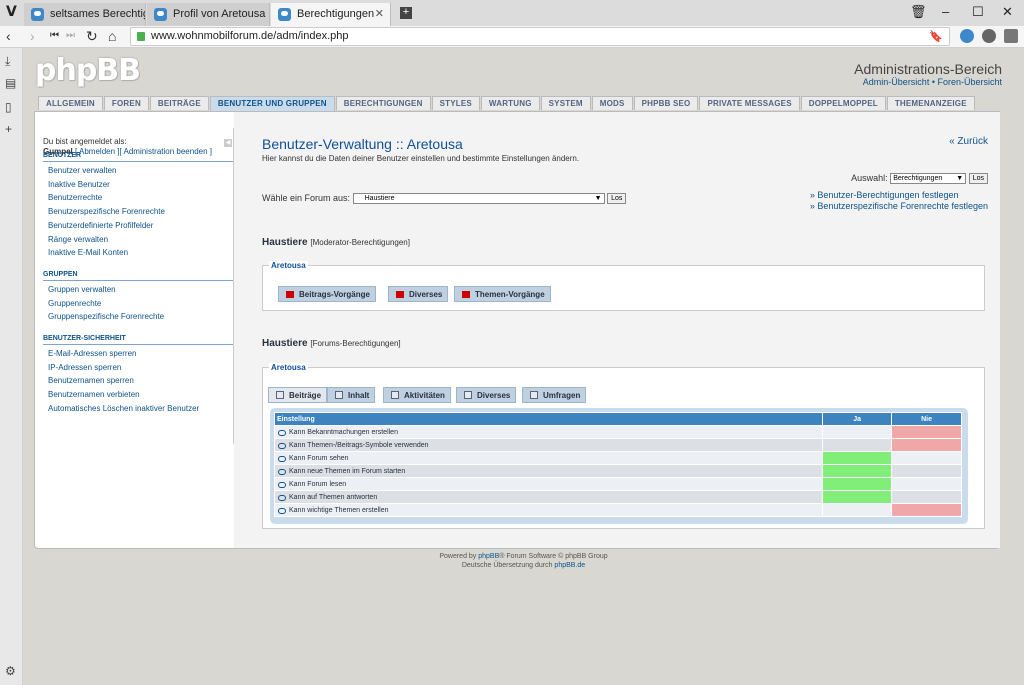 The width and height of the screenshot is (1024, 685). What do you see at coordinates (1007, 12) in the screenshot?
I see `close-window-icon: ✕` at bounding box center [1007, 12].